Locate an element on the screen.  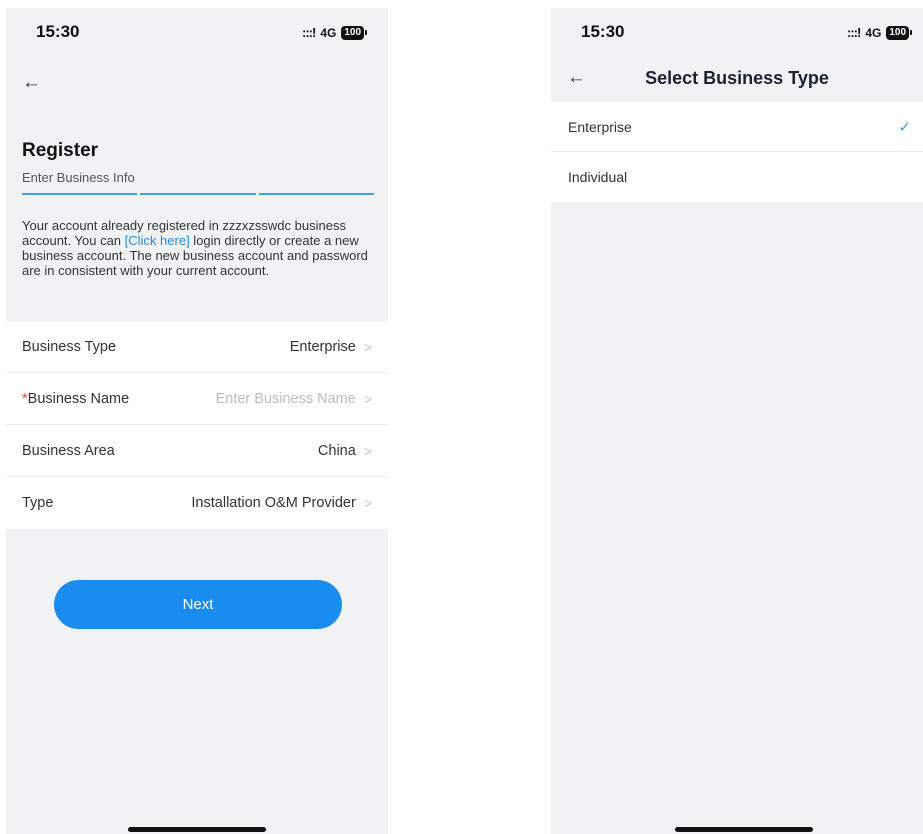
row-value-group: Installation O&M Provider > is located at coordinates (281, 503).